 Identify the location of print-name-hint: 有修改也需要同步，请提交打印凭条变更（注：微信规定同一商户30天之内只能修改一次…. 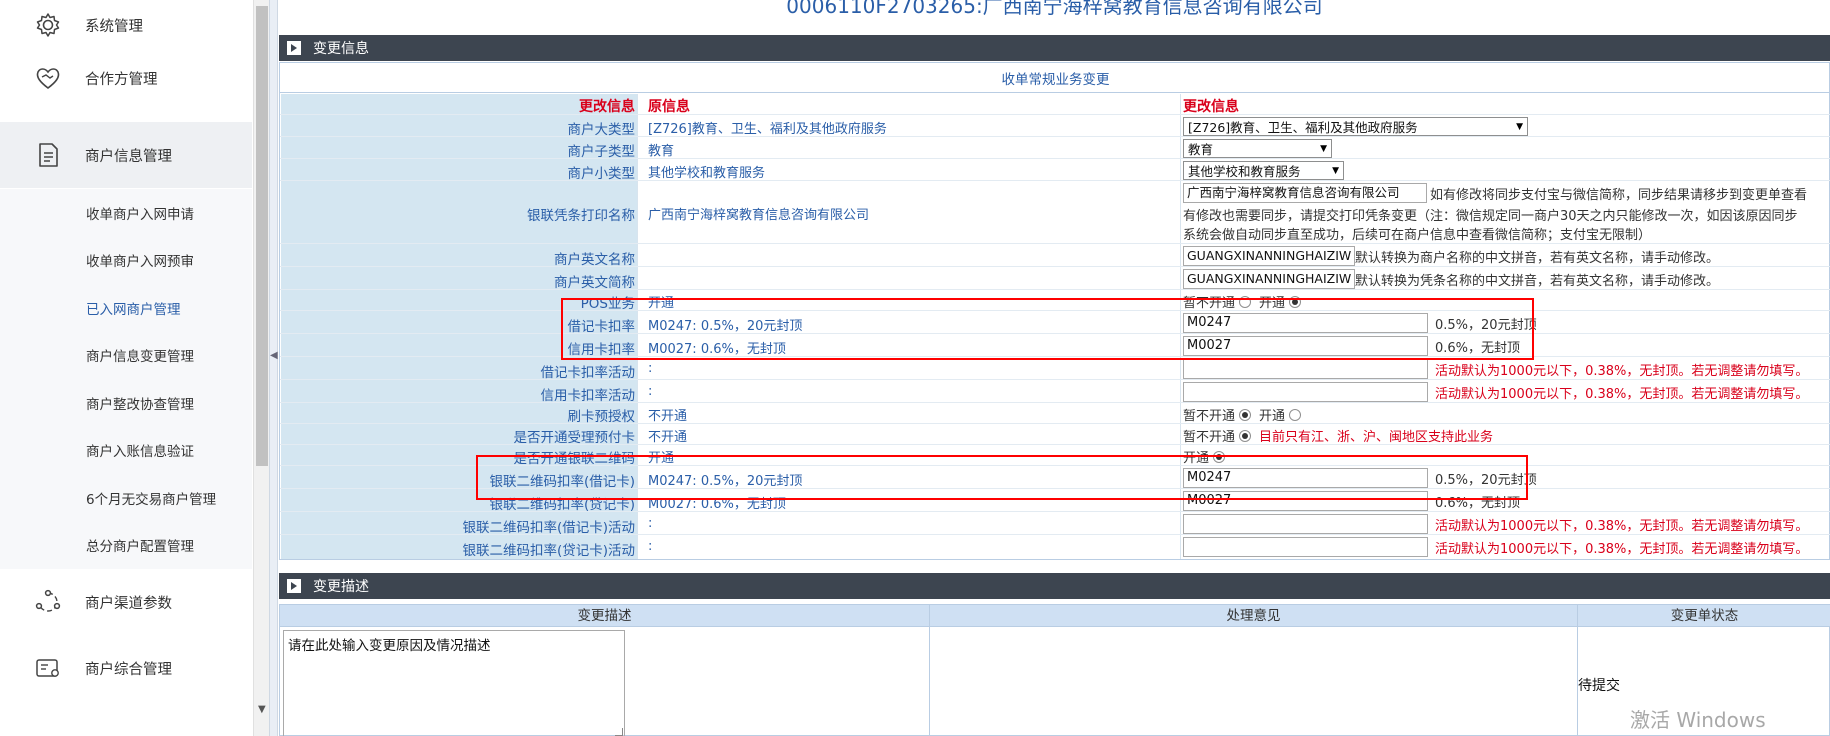
(1490, 216).